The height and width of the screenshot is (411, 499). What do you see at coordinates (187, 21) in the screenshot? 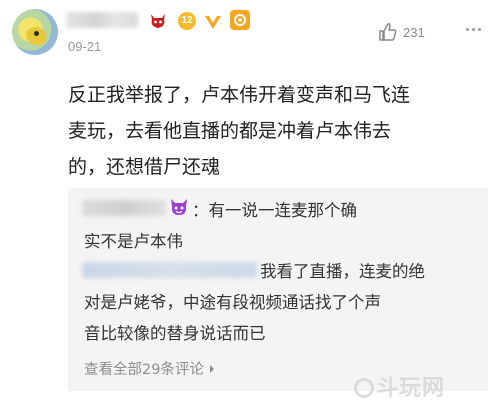
I see `level-badge: 12` at bounding box center [187, 21].